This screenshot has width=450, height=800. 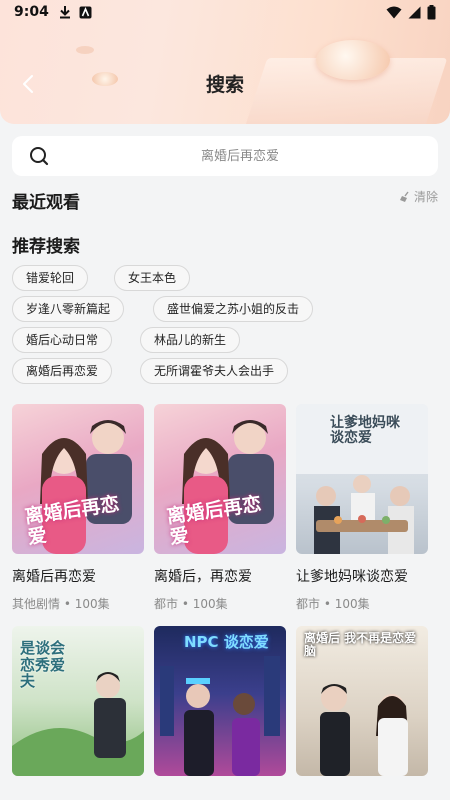 What do you see at coordinates (404, 196) in the screenshot?
I see `broom-icon` at bounding box center [404, 196].